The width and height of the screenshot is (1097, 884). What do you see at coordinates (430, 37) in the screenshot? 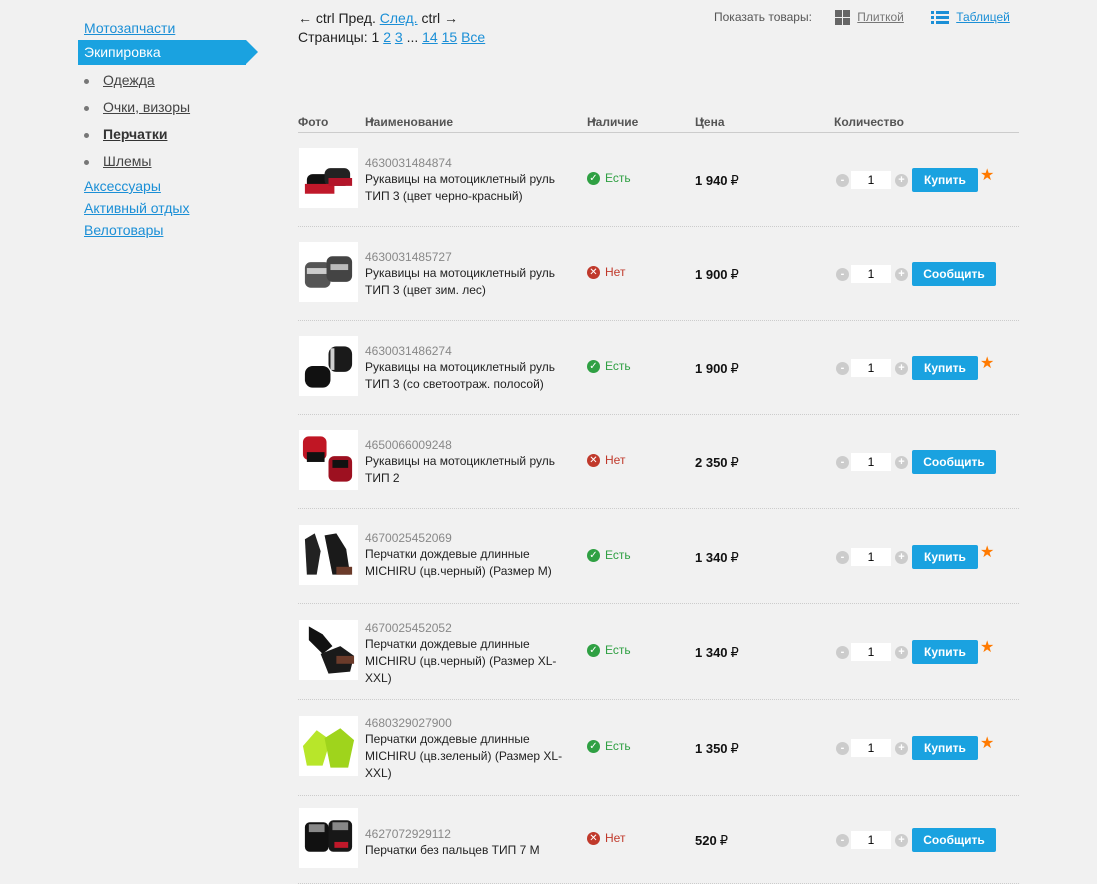
I see `pager-page-link: 14` at bounding box center [430, 37].